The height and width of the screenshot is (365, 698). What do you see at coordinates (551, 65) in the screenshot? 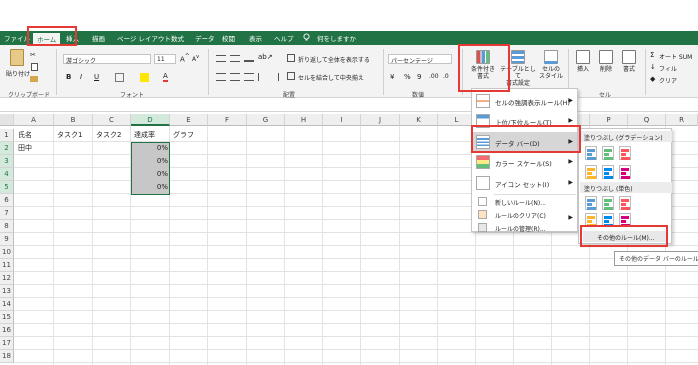
I see `cell-styles-button: セルの スタイル` at bounding box center [551, 65].